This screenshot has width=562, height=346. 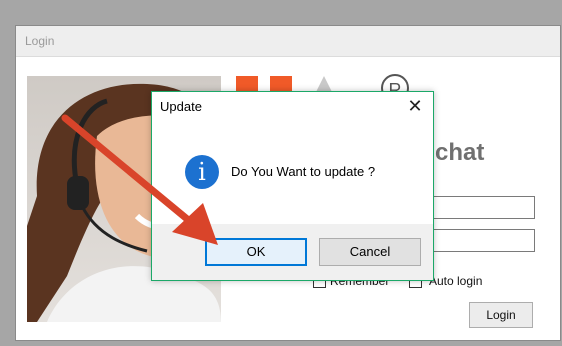 I want to click on dialog-title: Update, so click(x=181, y=106).